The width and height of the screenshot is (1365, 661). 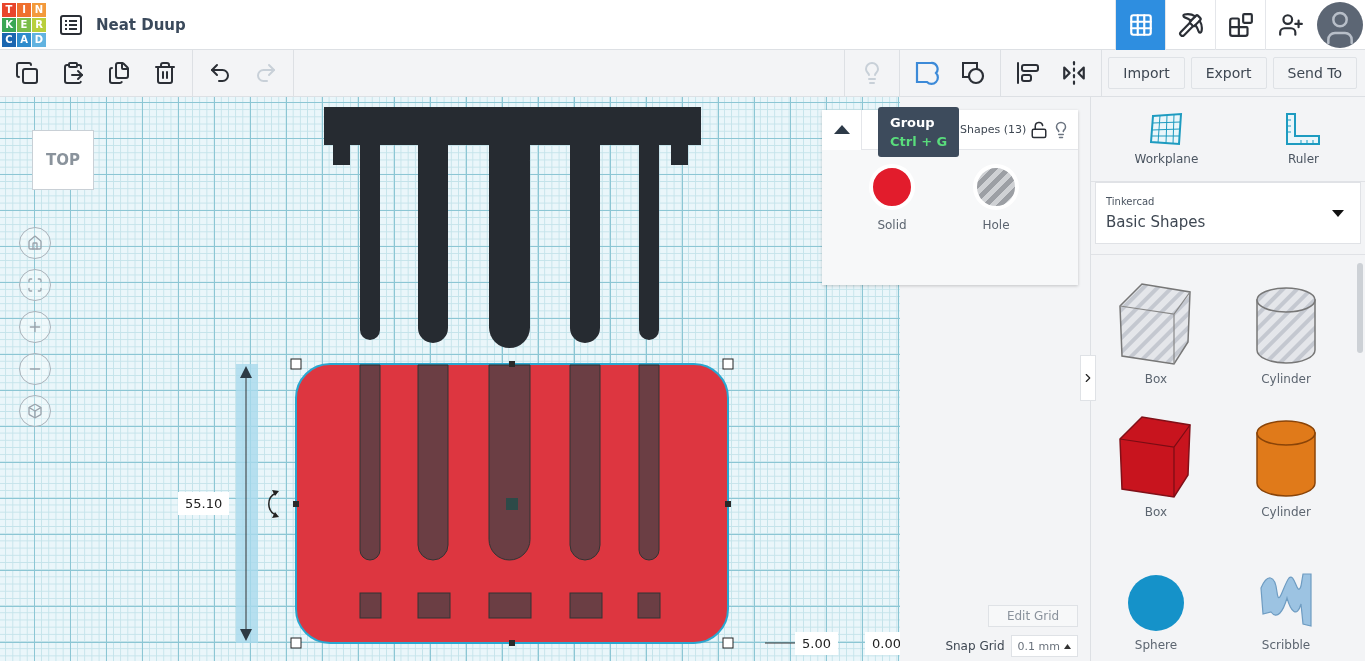 What do you see at coordinates (1228, 73) in the screenshot?
I see `toolbar-button: Export` at bounding box center [1228, 73].